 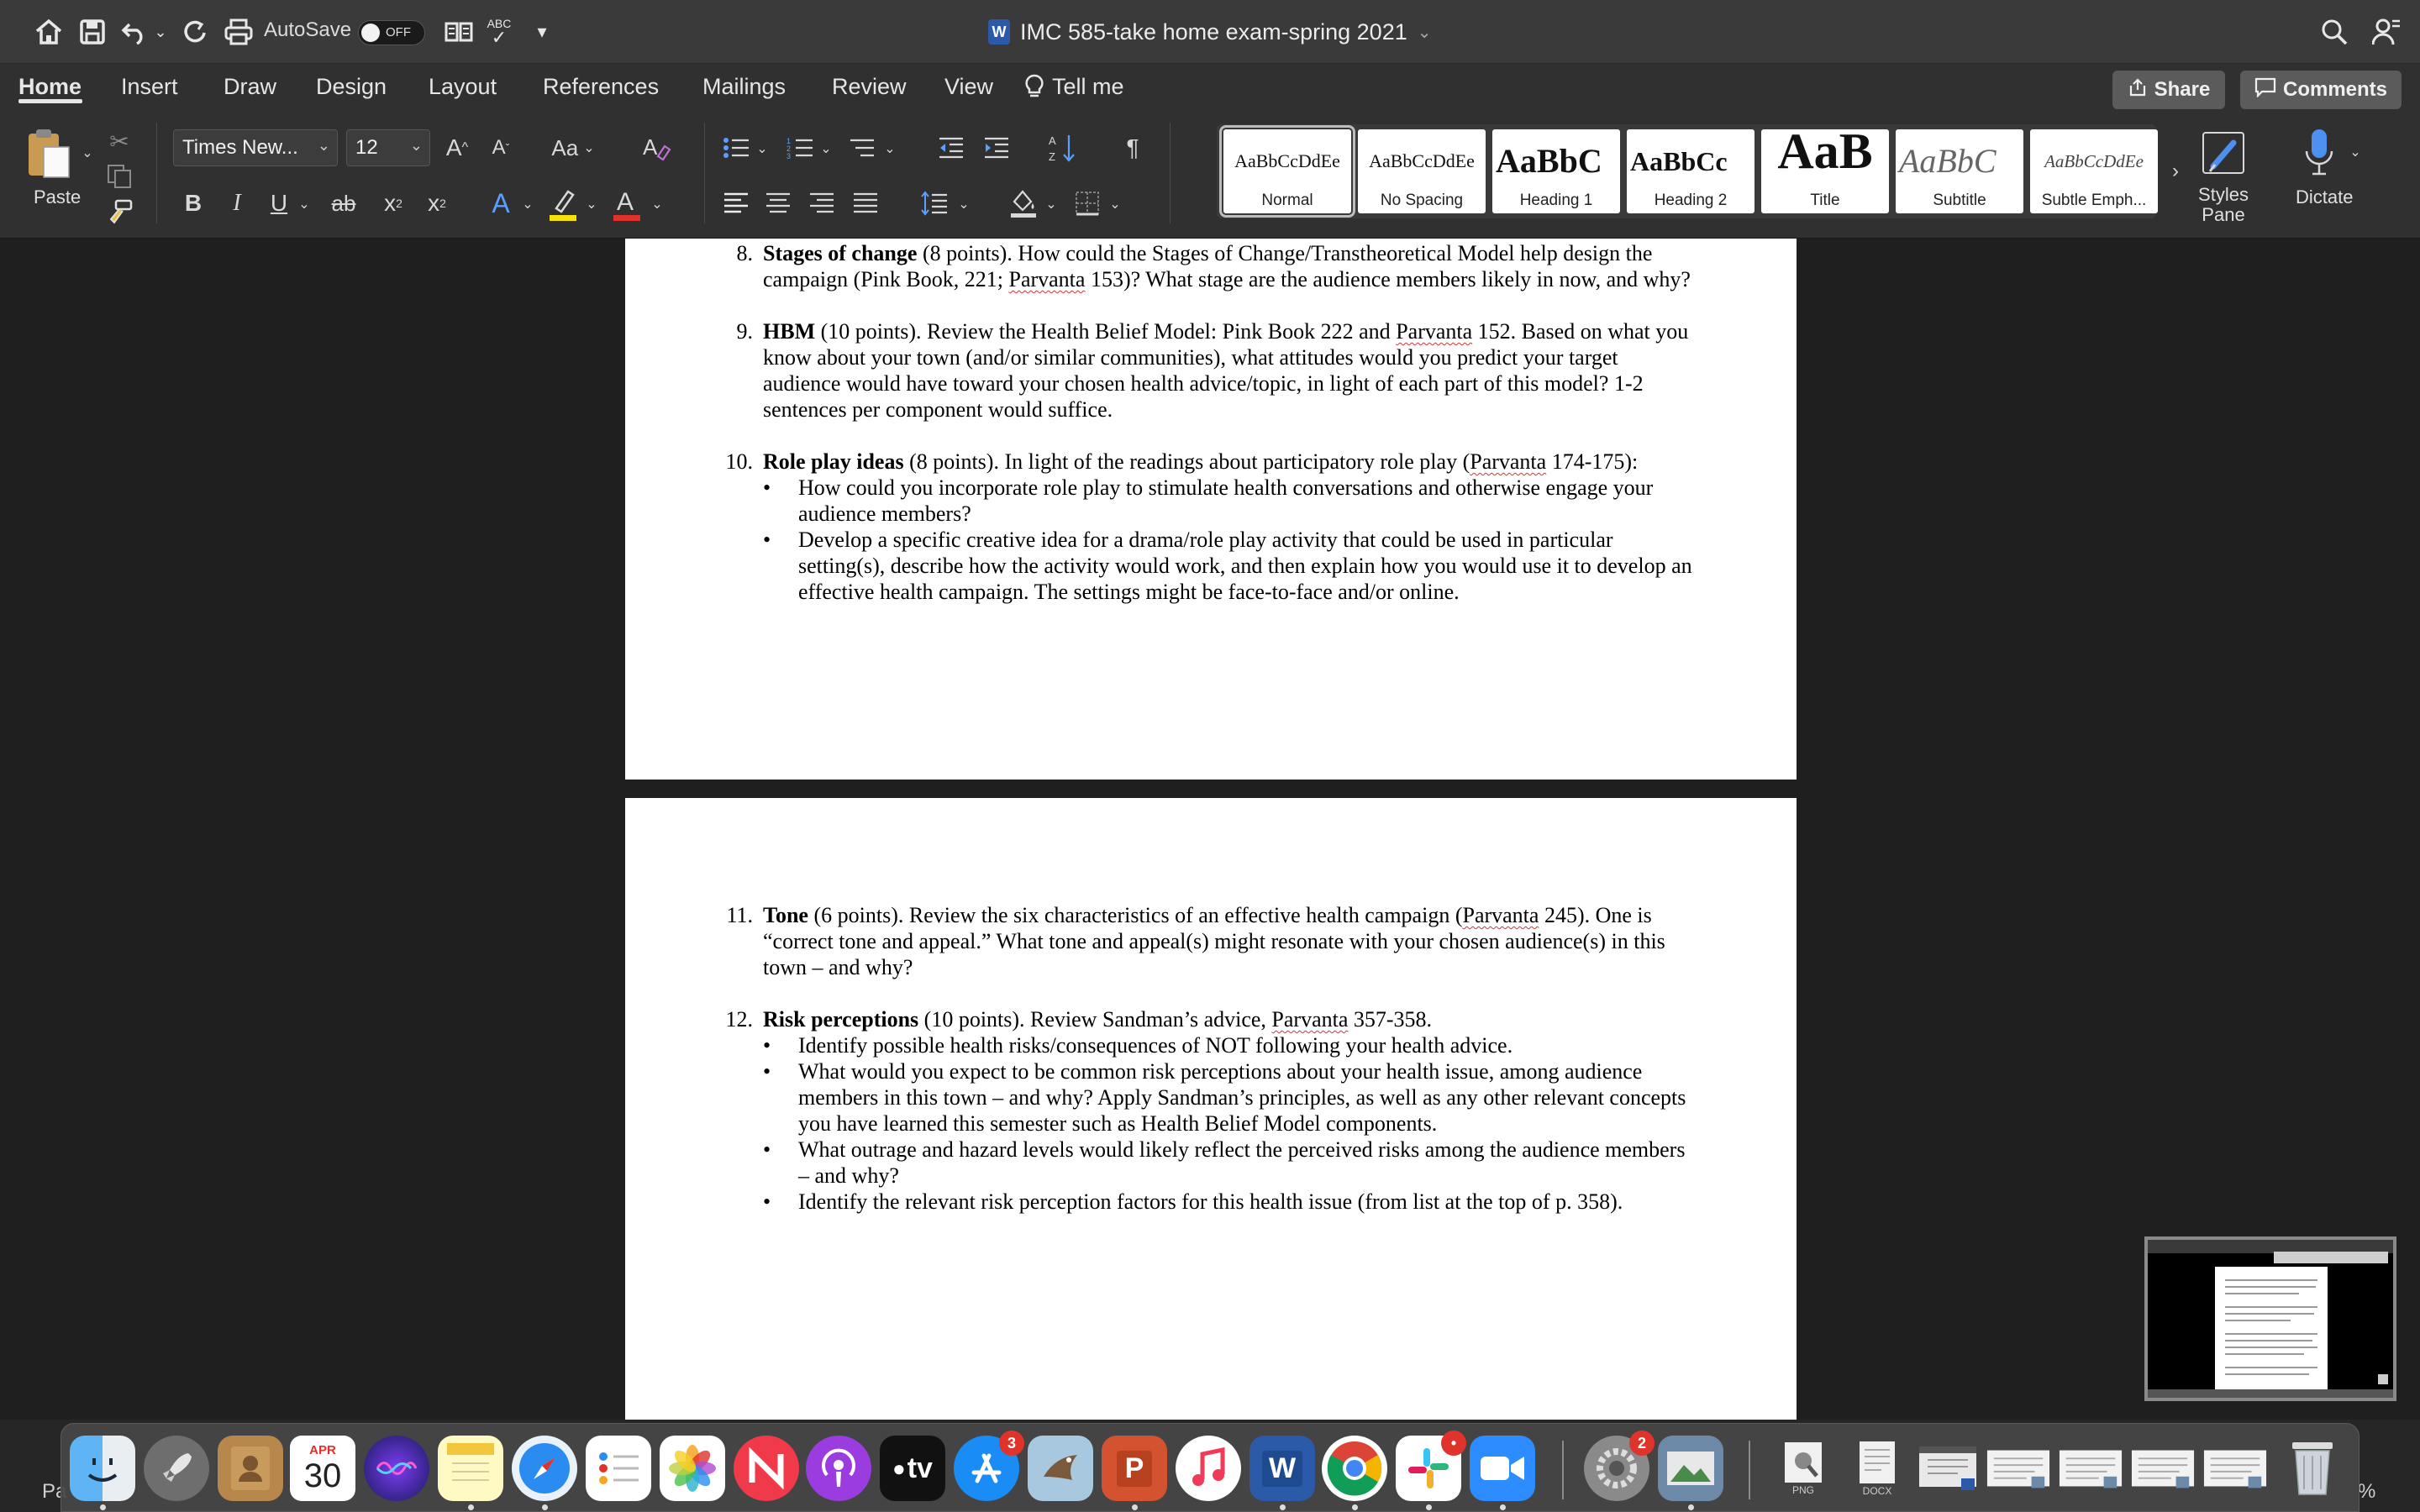 What do you see at coordinates (544, 1468) in the screenshot?
I see `safari-compass-icon` at bounding box center [544, 1468].